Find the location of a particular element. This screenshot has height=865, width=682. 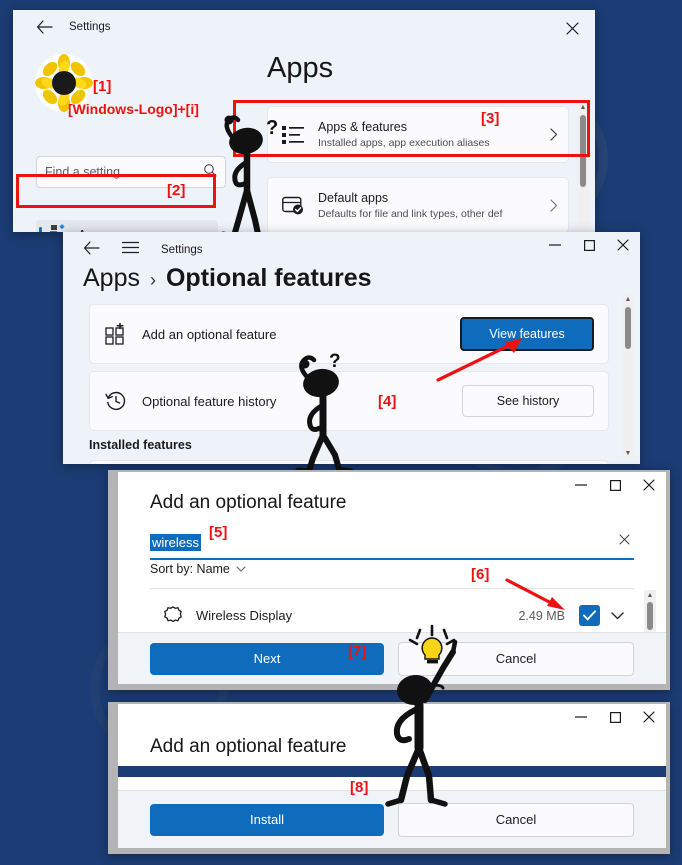

window2-app-title: Settings is located at coordinates (182, 250).